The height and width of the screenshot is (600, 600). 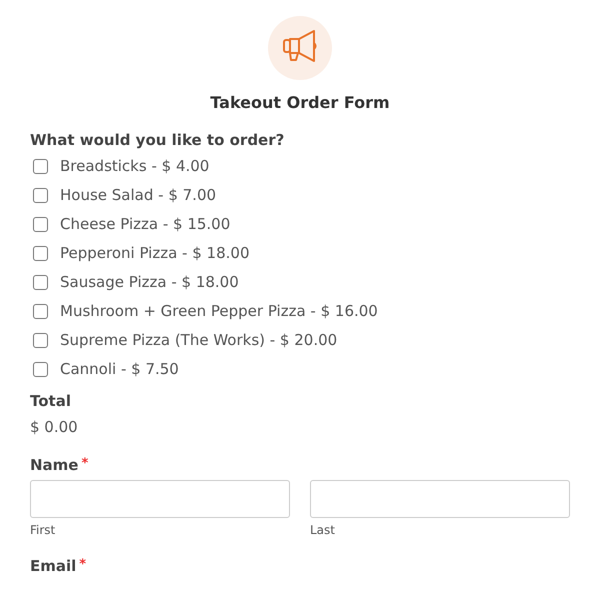 What do you see at coordinates (300, 48) in the screenshot?
I see `megaphone-icon` at bounding box center [300, 48].